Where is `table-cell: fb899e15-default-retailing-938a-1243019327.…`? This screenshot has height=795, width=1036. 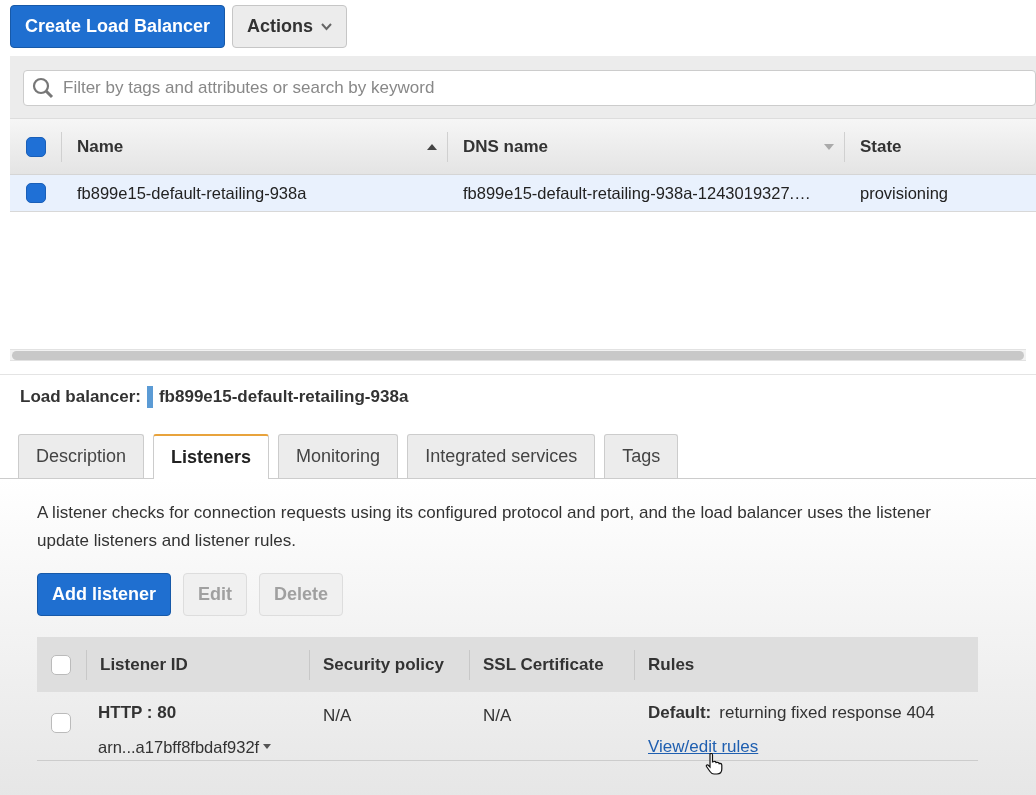
table-cell: fb899e15-default-retailing-938a-1243019327.… is located at coordinates (637, 192).